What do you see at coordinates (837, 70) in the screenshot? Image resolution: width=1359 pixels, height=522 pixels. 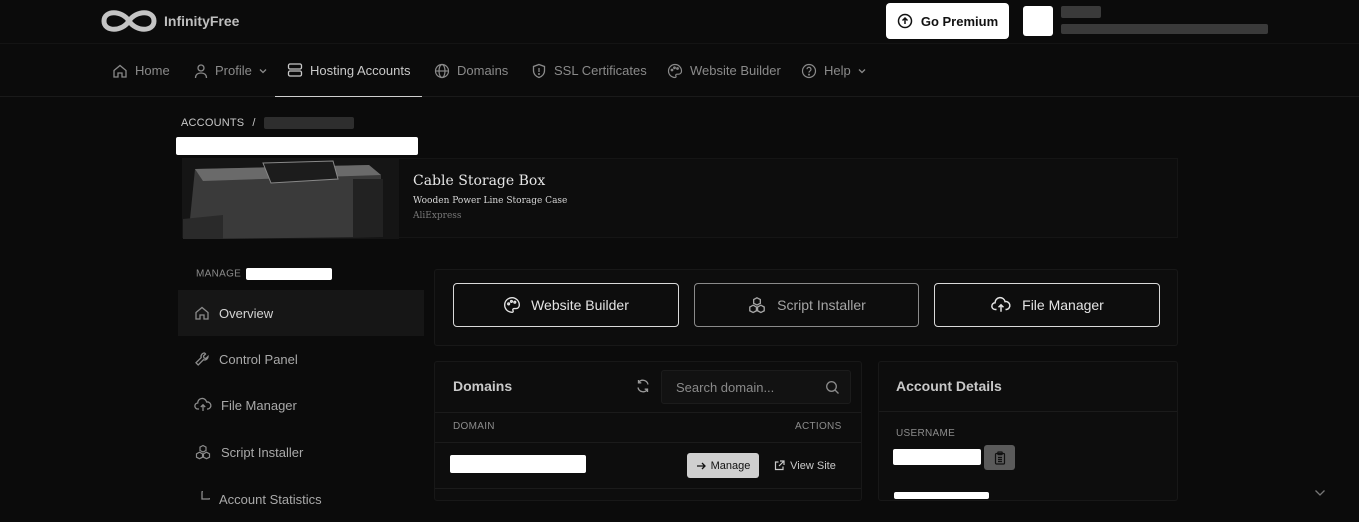 I see `nav-help-label: Help` at bounding box center [837, 70].